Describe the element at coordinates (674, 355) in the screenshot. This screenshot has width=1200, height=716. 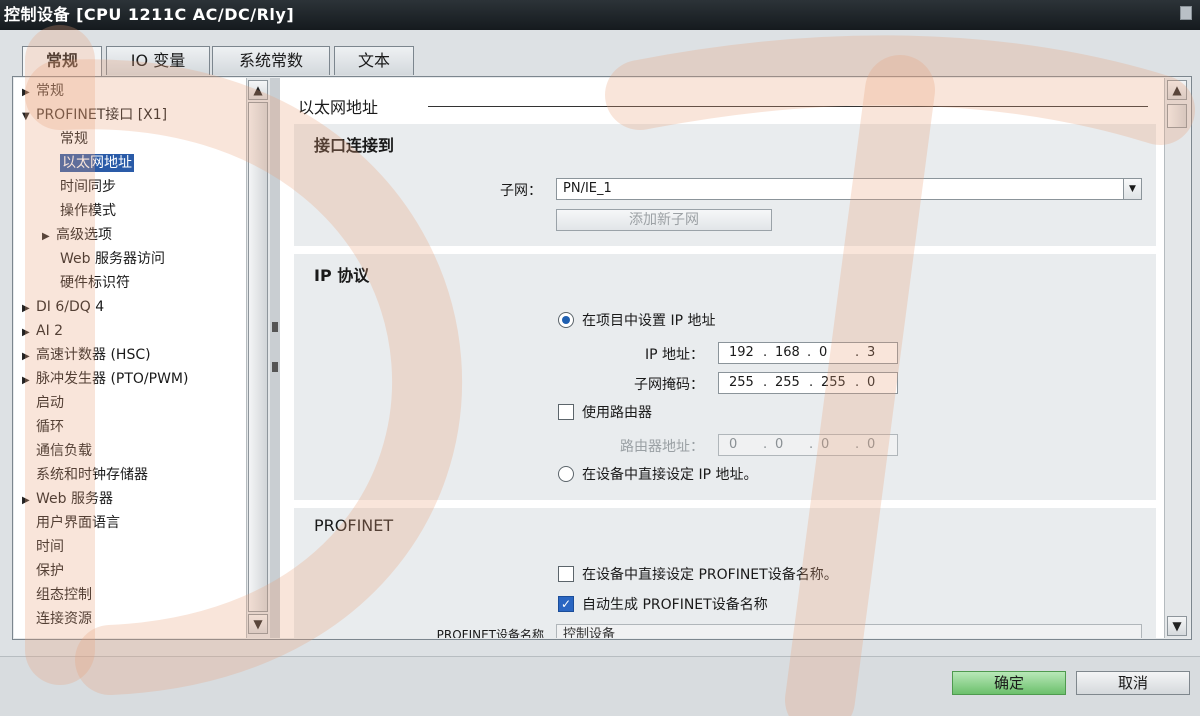
I see `ip-address-label: IP 地址：` at that location.